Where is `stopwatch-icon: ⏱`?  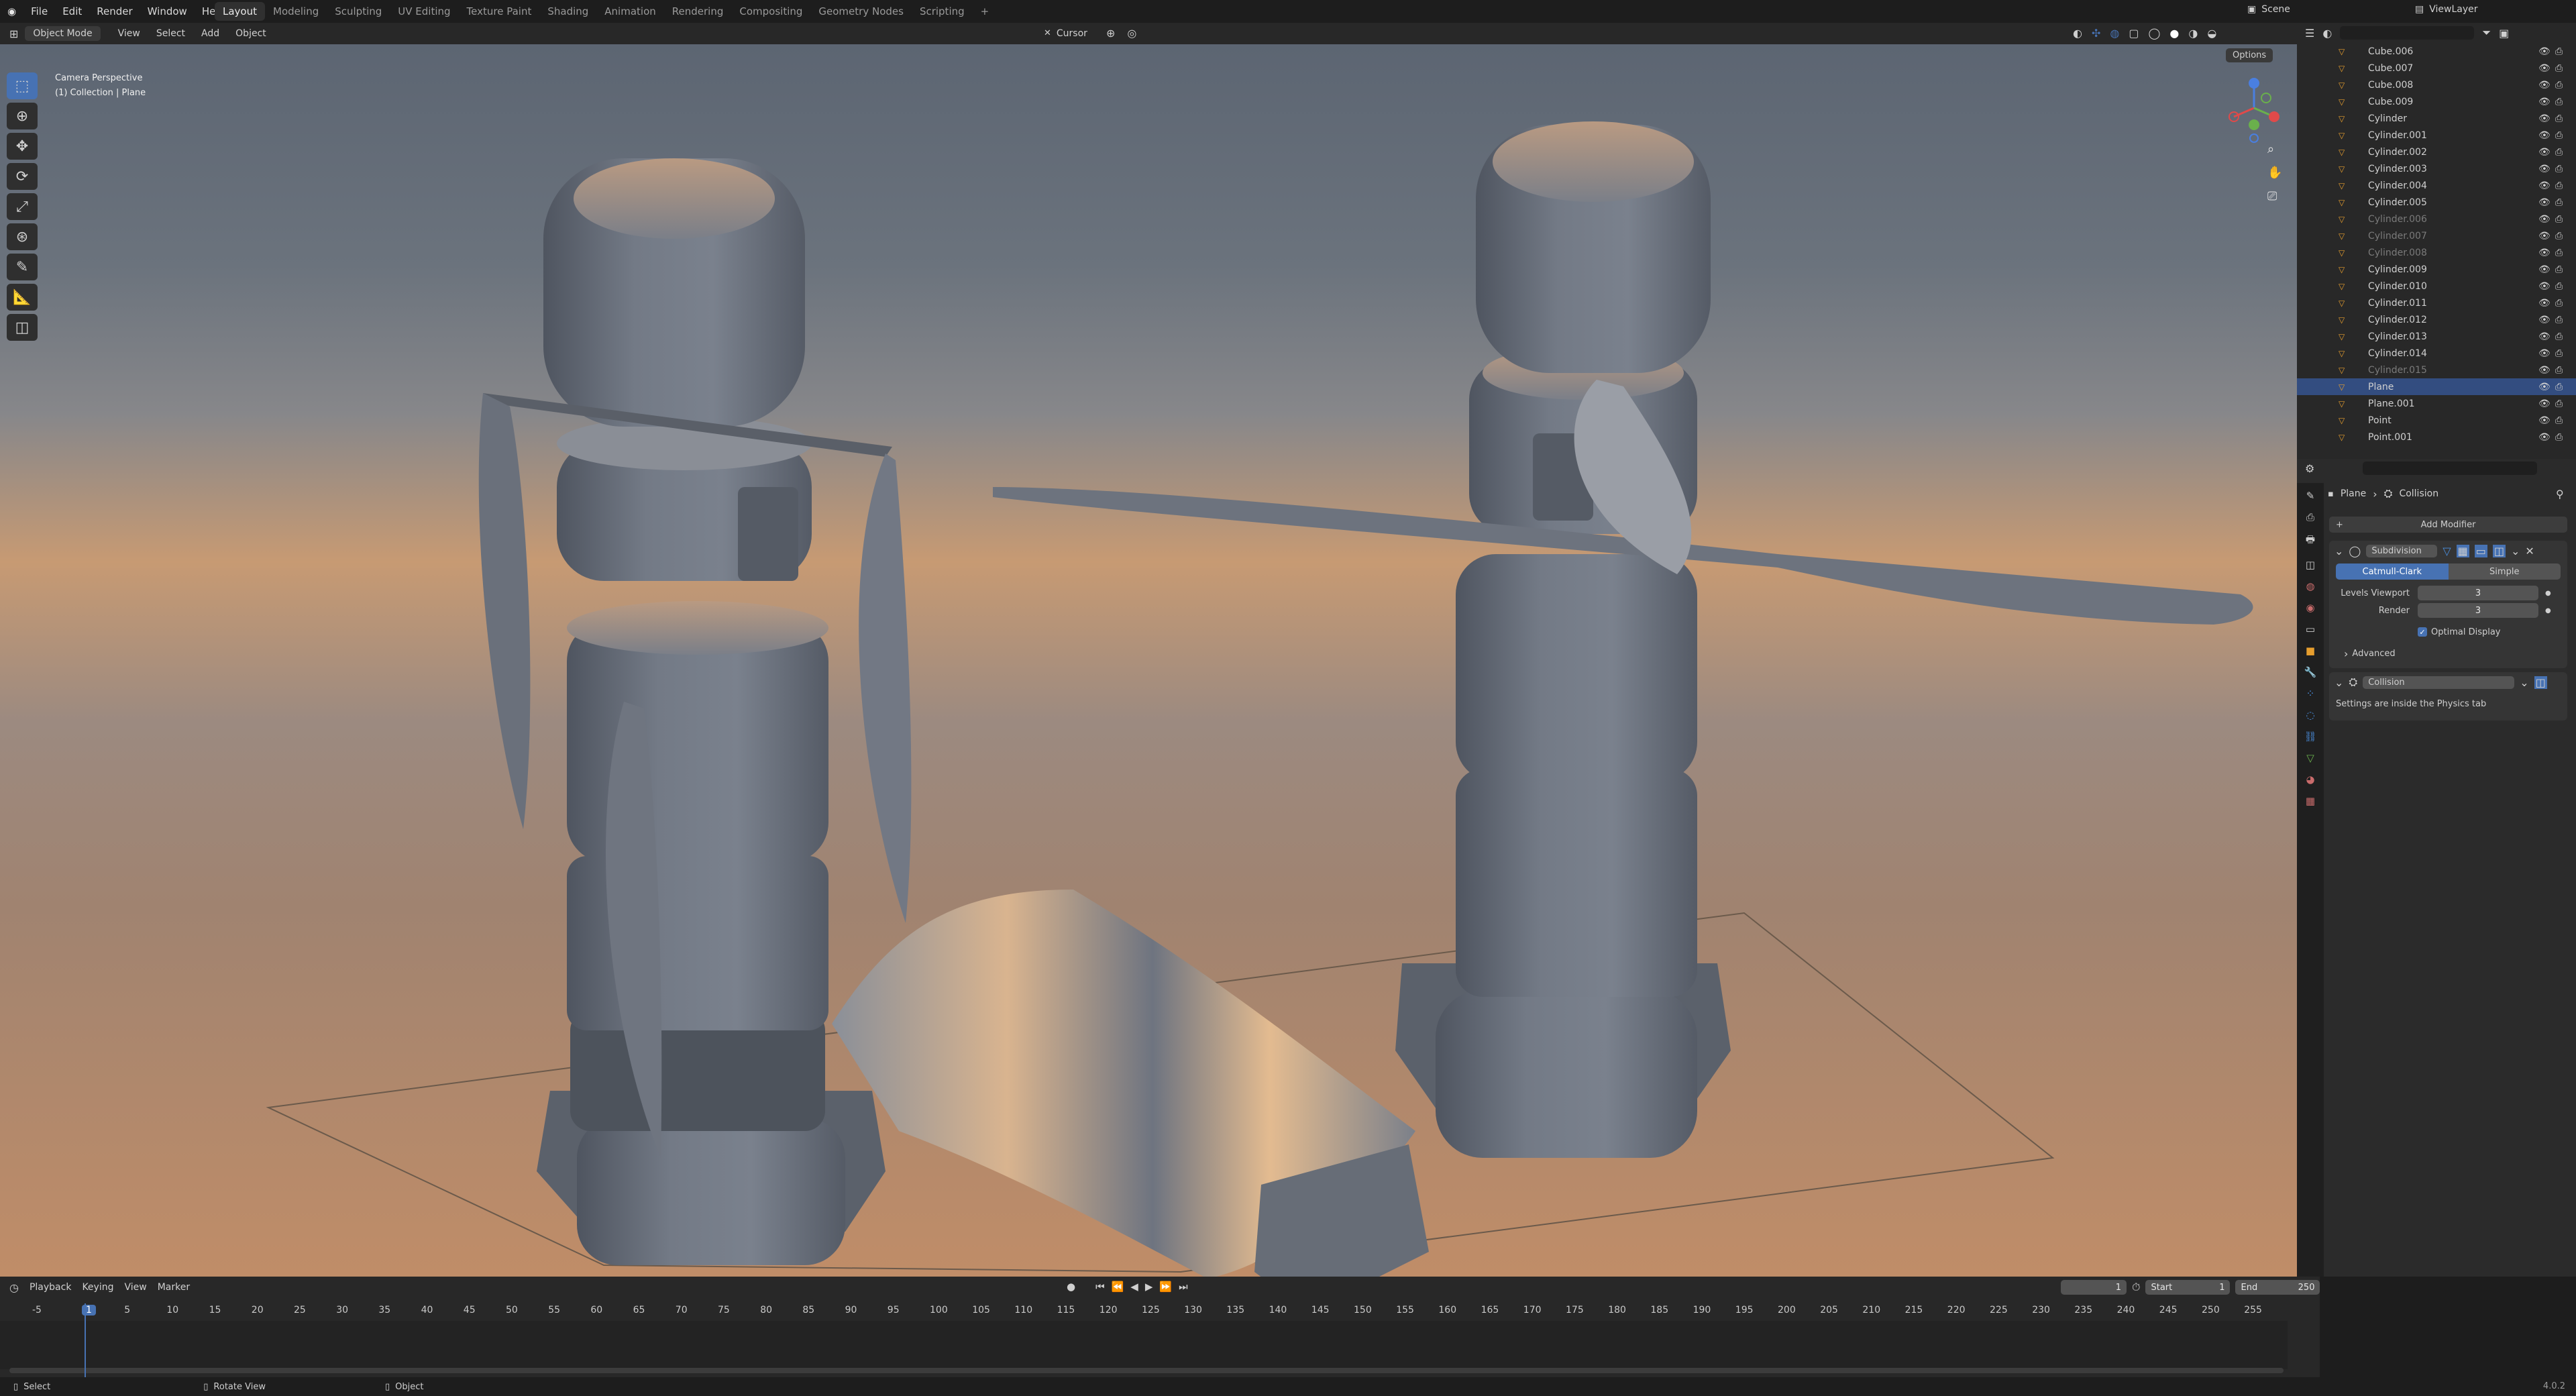 stopwatch-icon: ⏱ is located at coordinates (2136, 1287).